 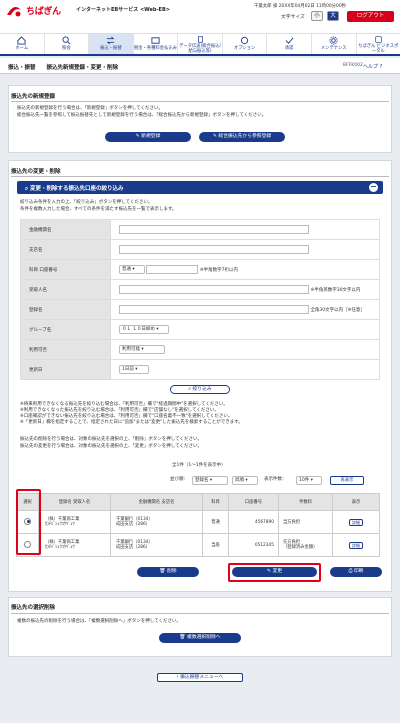 What do you see at coordinates (378, 44) in the screenshot?
I see `nav-portal: ちばぎん ビジネスポータル` at bounding box center [378, 44].